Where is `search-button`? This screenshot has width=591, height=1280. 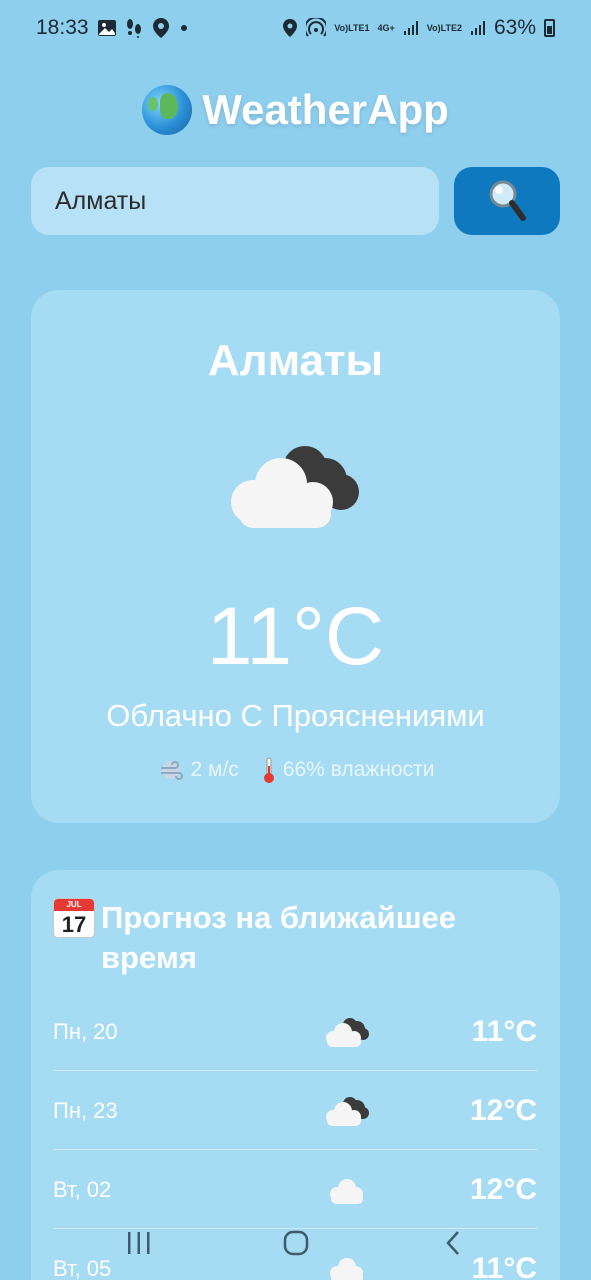
search-button is located at coordinates (507, 201).